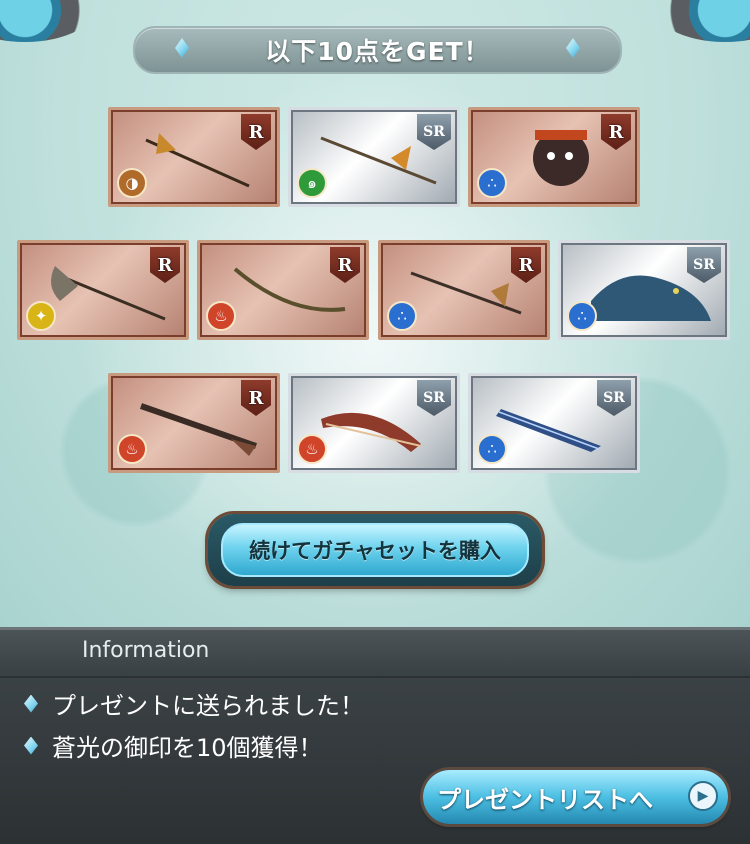  I want to click on information-header: Information, so click(375, 652).